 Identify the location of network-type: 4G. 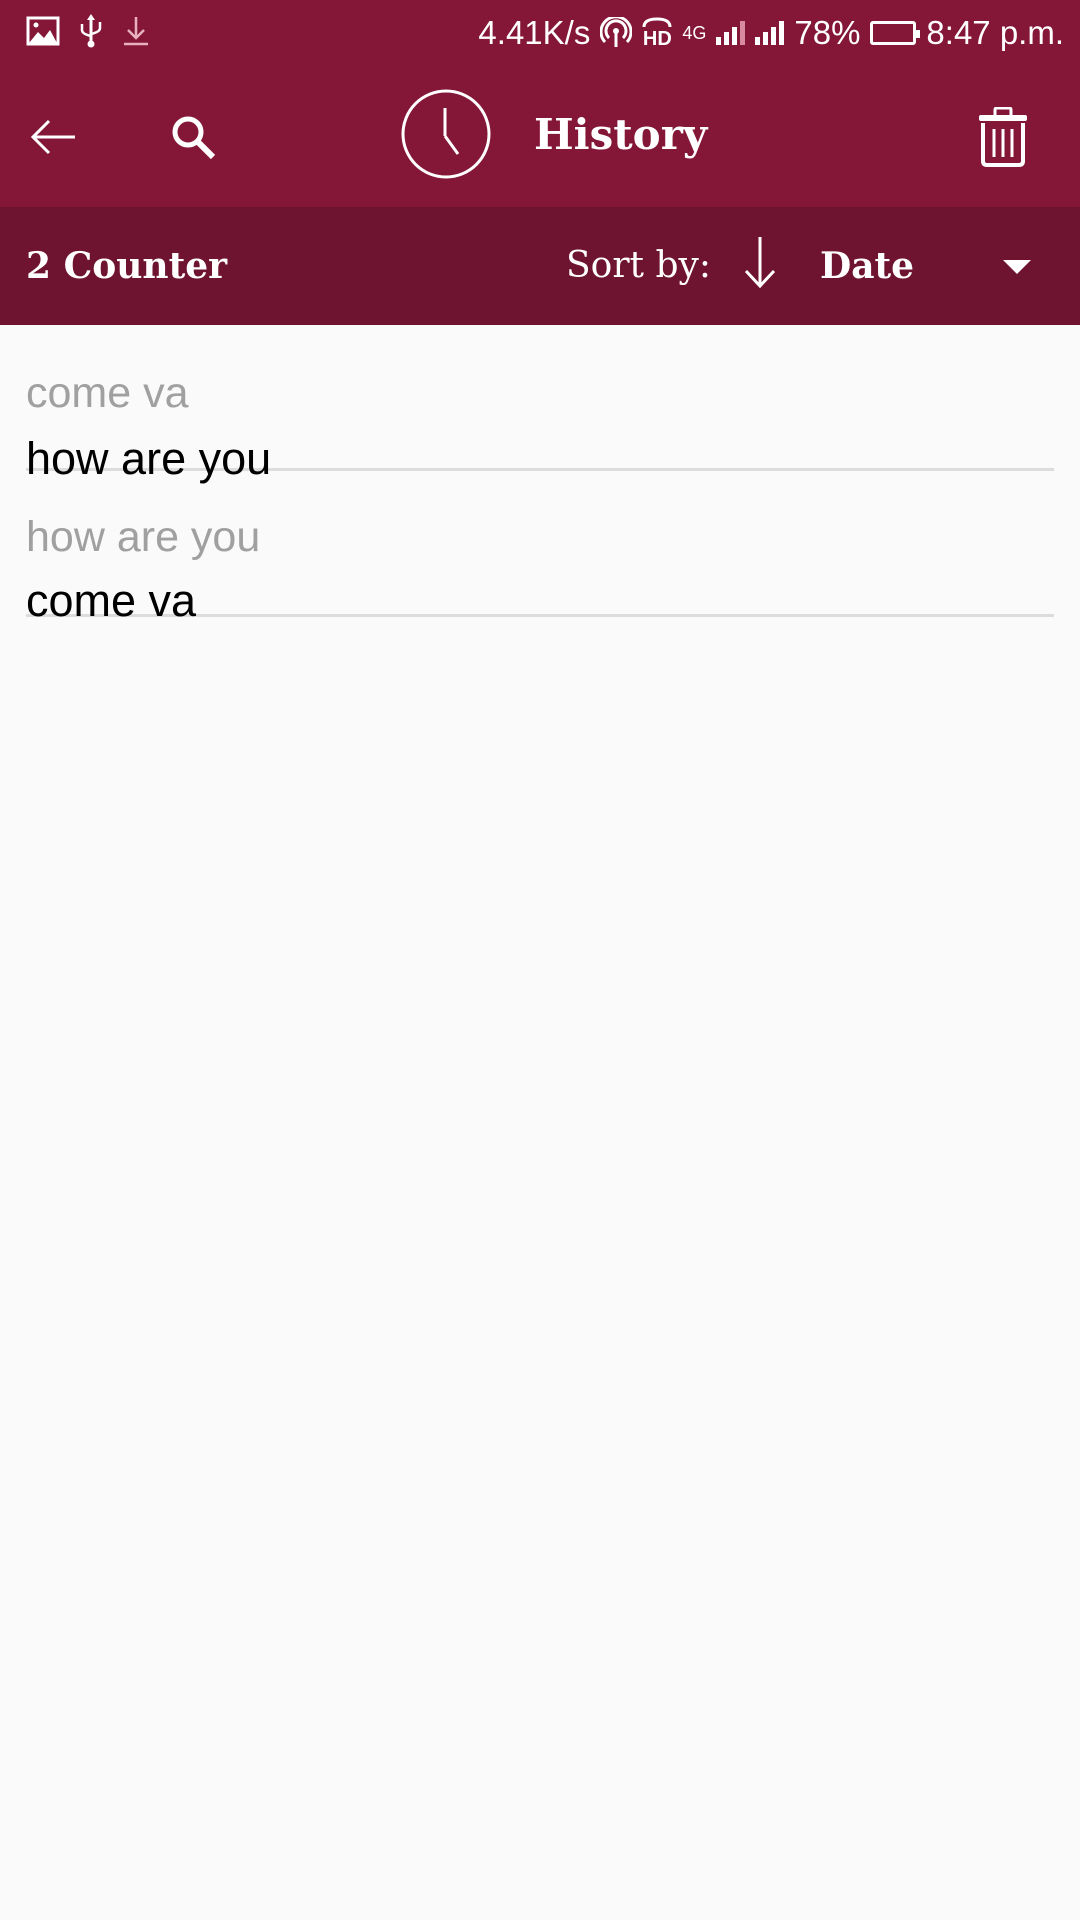
(694, 32).